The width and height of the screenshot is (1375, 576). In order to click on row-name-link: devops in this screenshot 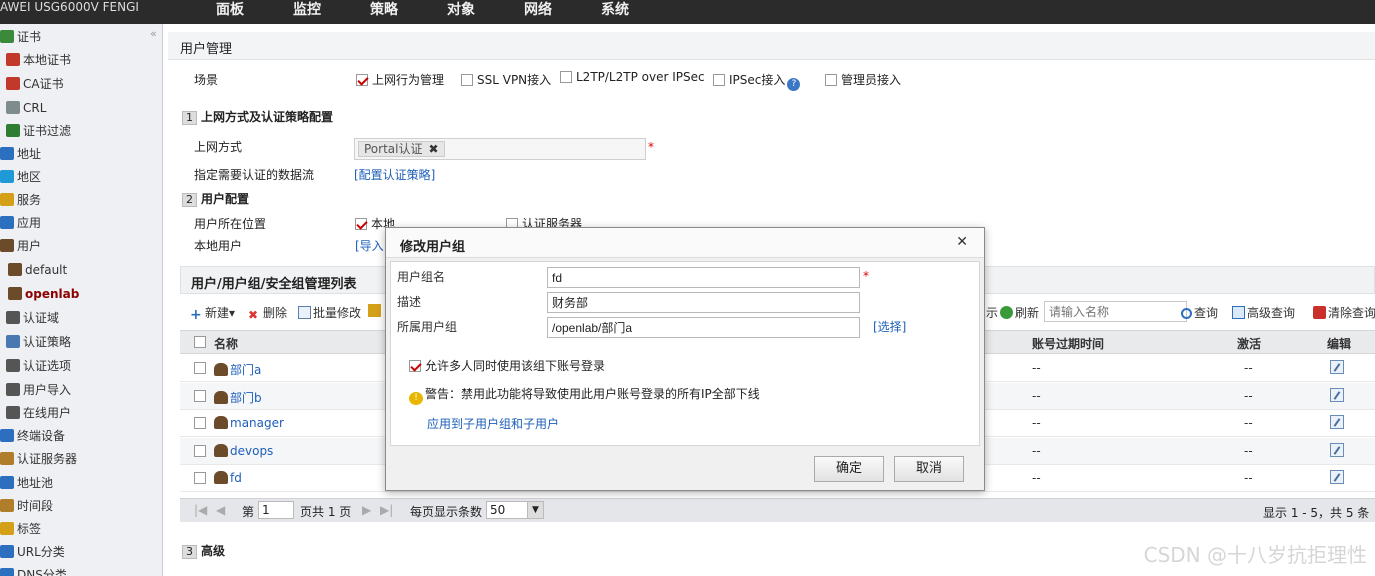, I will do `click(243, 450)`.